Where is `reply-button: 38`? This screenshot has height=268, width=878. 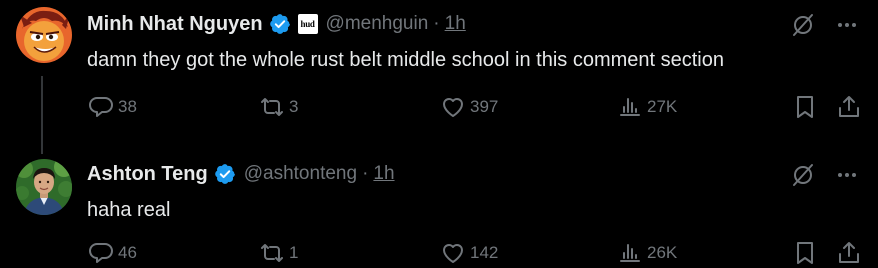
reply-button: 38 is located at coordinates (112, 107).